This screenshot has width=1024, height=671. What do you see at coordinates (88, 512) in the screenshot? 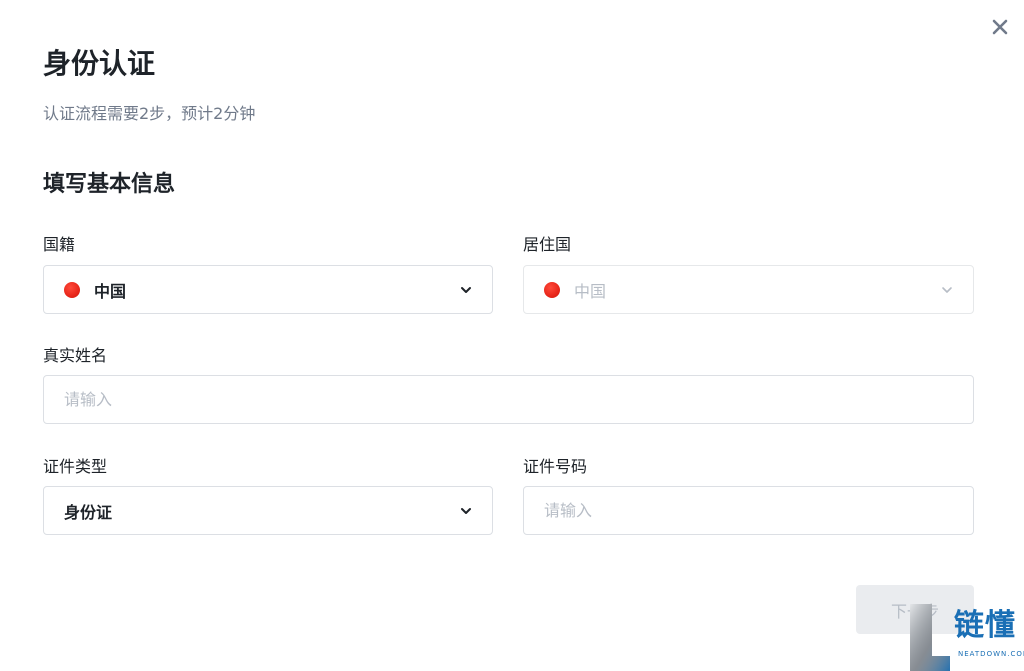
I see `id-type-value: 身份证` at bounding box center [88, 512].